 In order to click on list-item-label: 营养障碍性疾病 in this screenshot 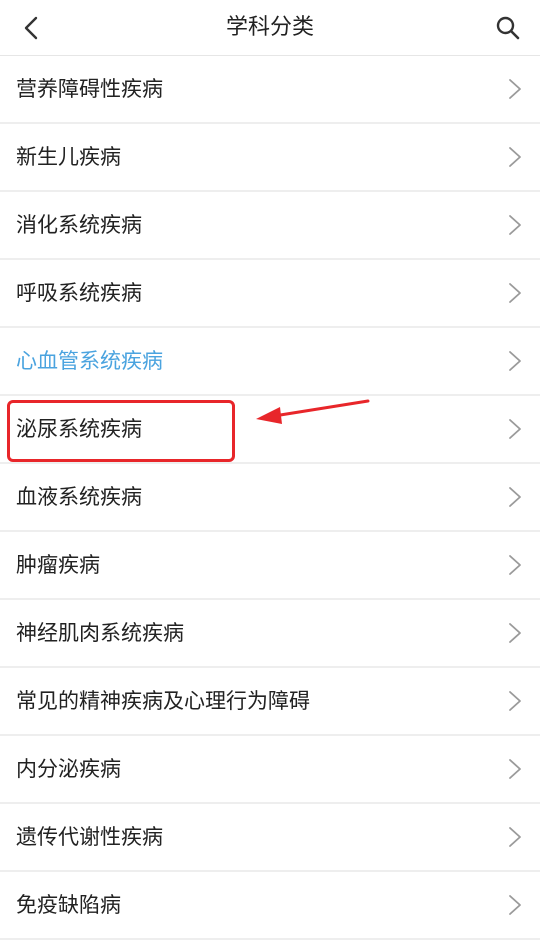, I will do `click(89, 89)`.